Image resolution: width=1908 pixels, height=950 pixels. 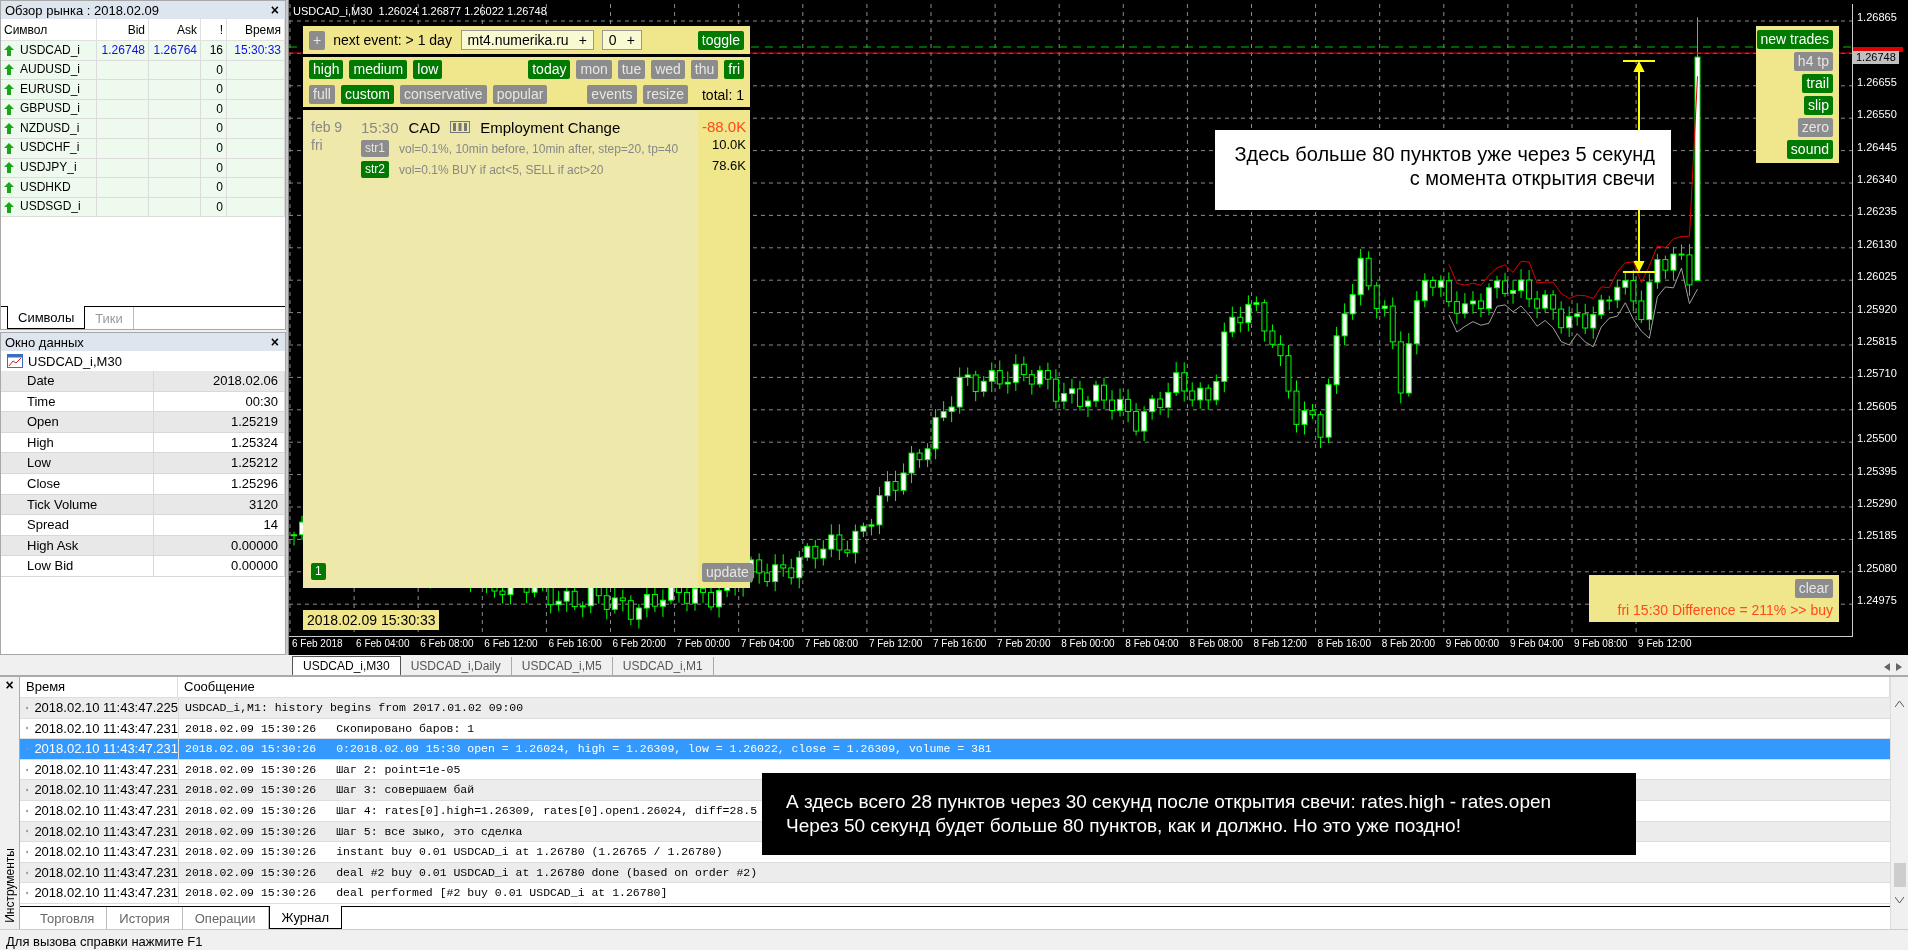 What do you see at coordinates (527, 40) in the screenshot?
I see `server-field: mt4.numerika.ru +` at bounding box center [527, 40].